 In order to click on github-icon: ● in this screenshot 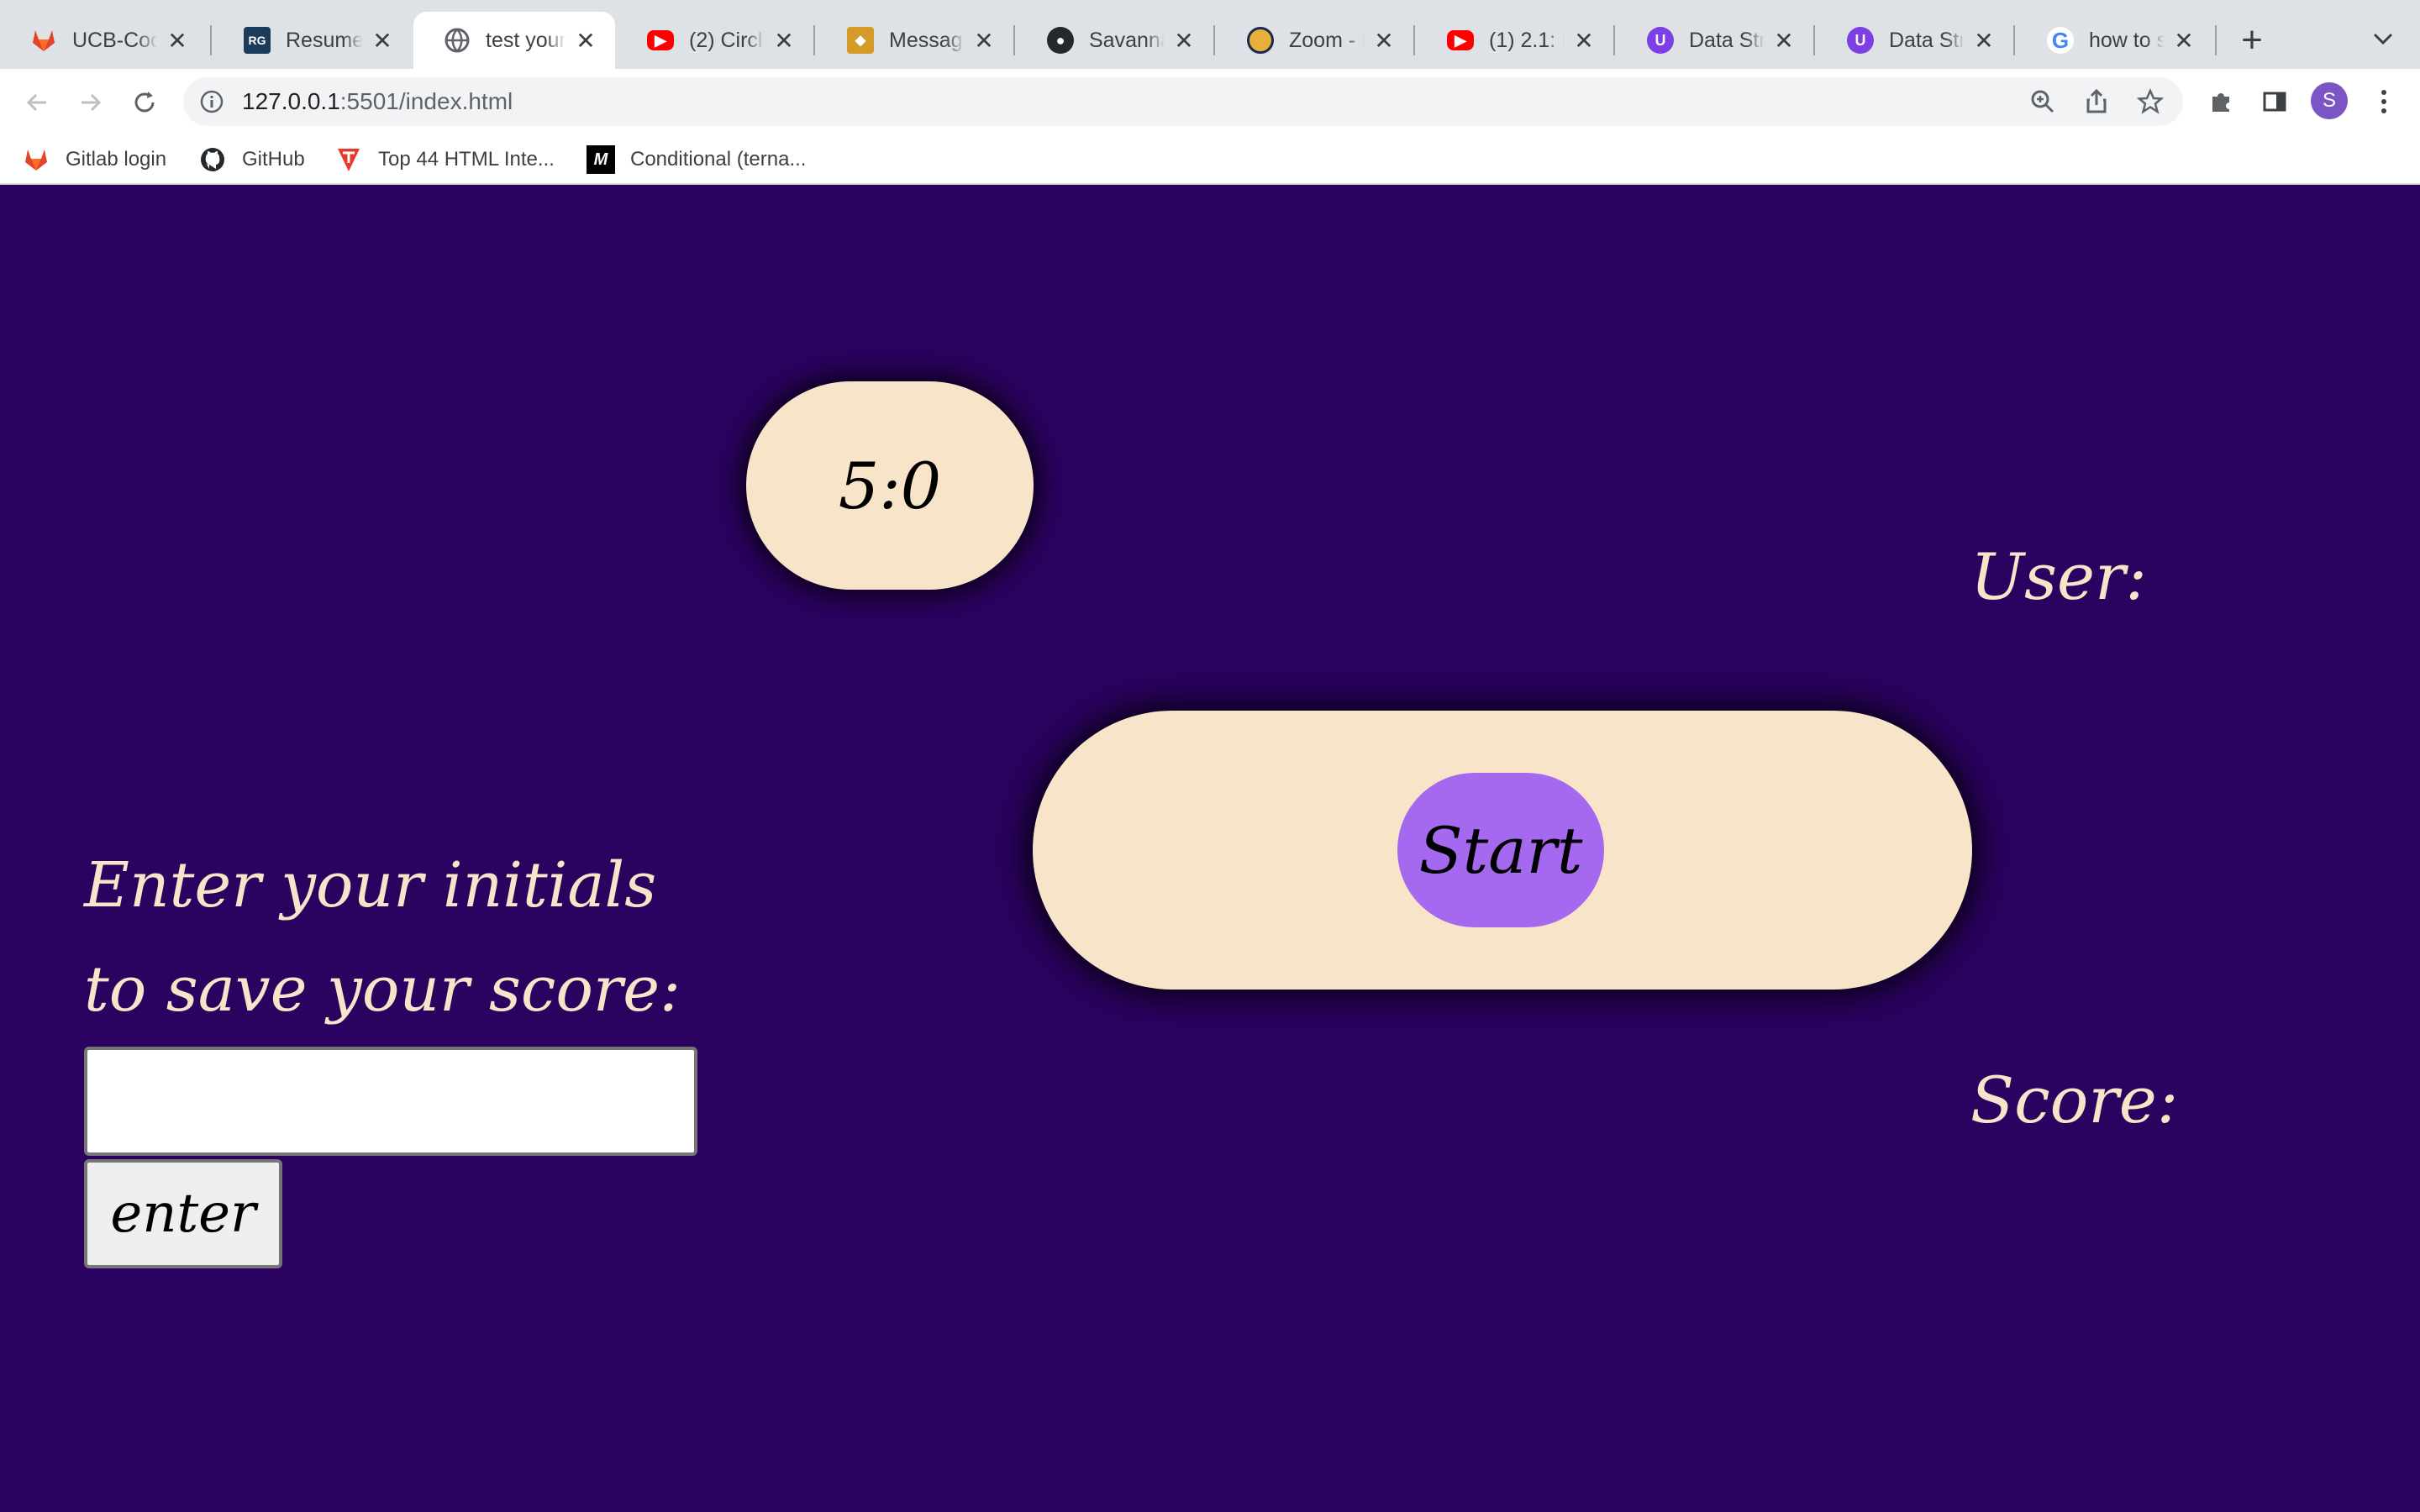, I will do `click(1060, 40)`.